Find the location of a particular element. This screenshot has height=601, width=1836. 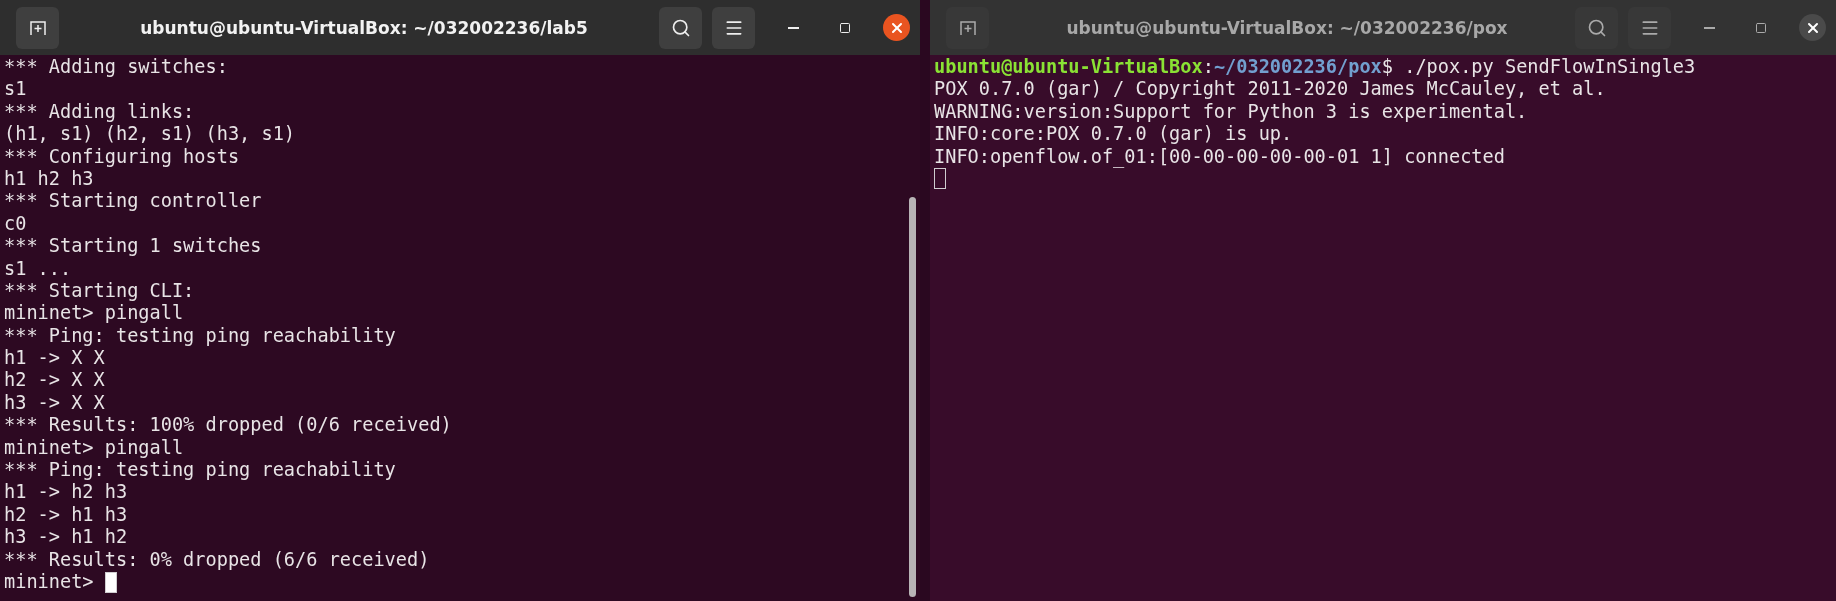

window-title: ubuntu@ubuntu-VirtualBox: ~/032002236/pox is located at coordinates (1287, 27).